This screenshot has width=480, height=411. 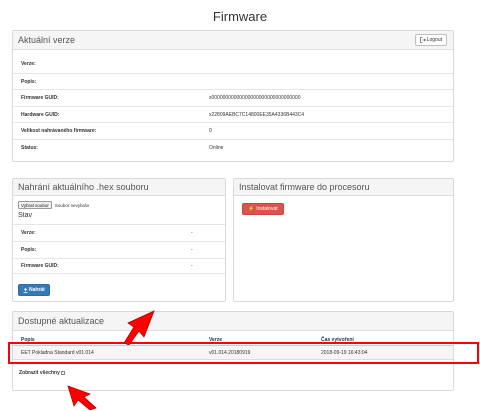 What do you see at coordinates (257, 114) in the screenshot?
I see `info-value: x22809AEBC7C14800EE35A4336B443C4` at bounding box center [257, 114].